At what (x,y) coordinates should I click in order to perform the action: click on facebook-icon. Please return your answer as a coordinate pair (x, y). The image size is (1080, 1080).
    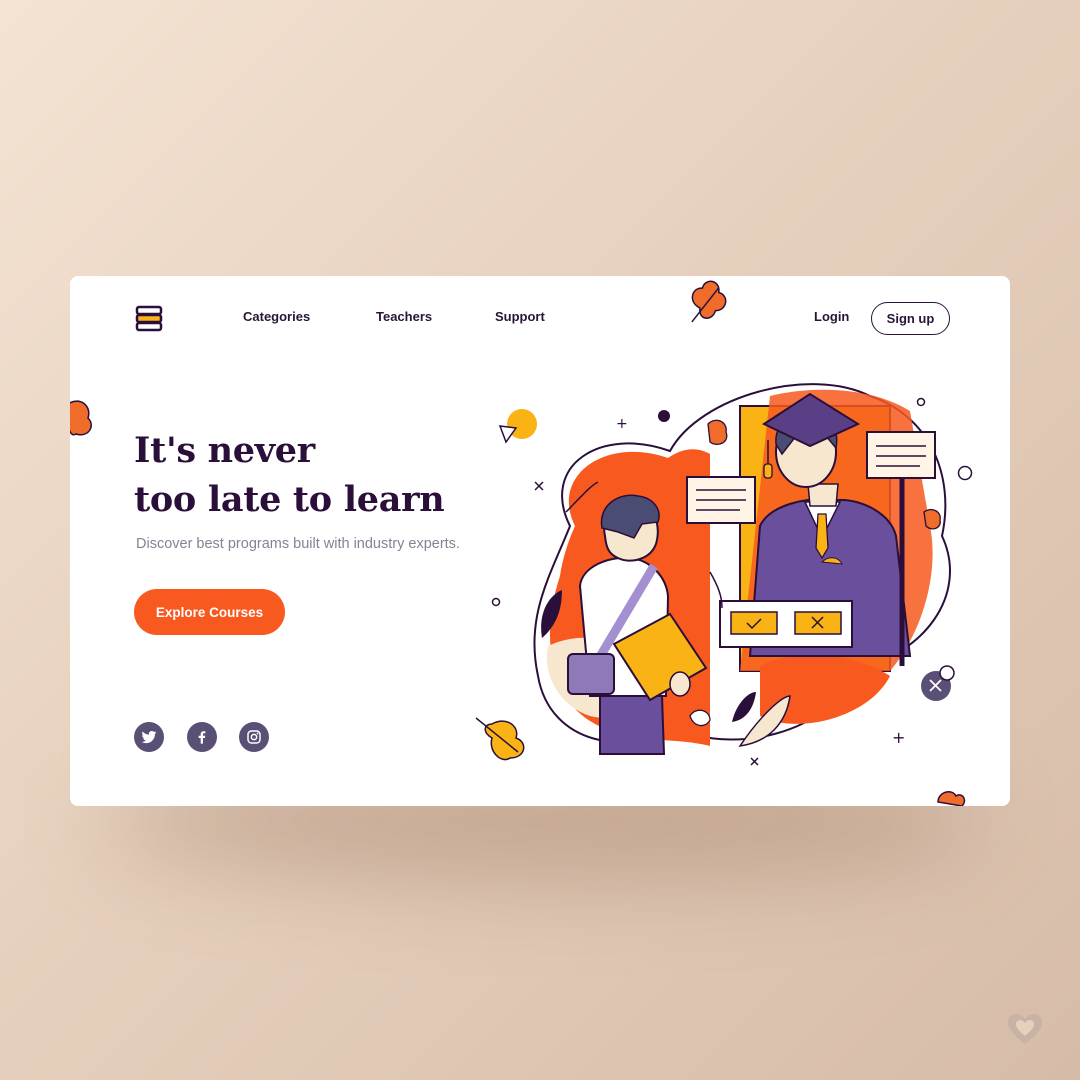
    Looking at the image, I should click on (202, 737).